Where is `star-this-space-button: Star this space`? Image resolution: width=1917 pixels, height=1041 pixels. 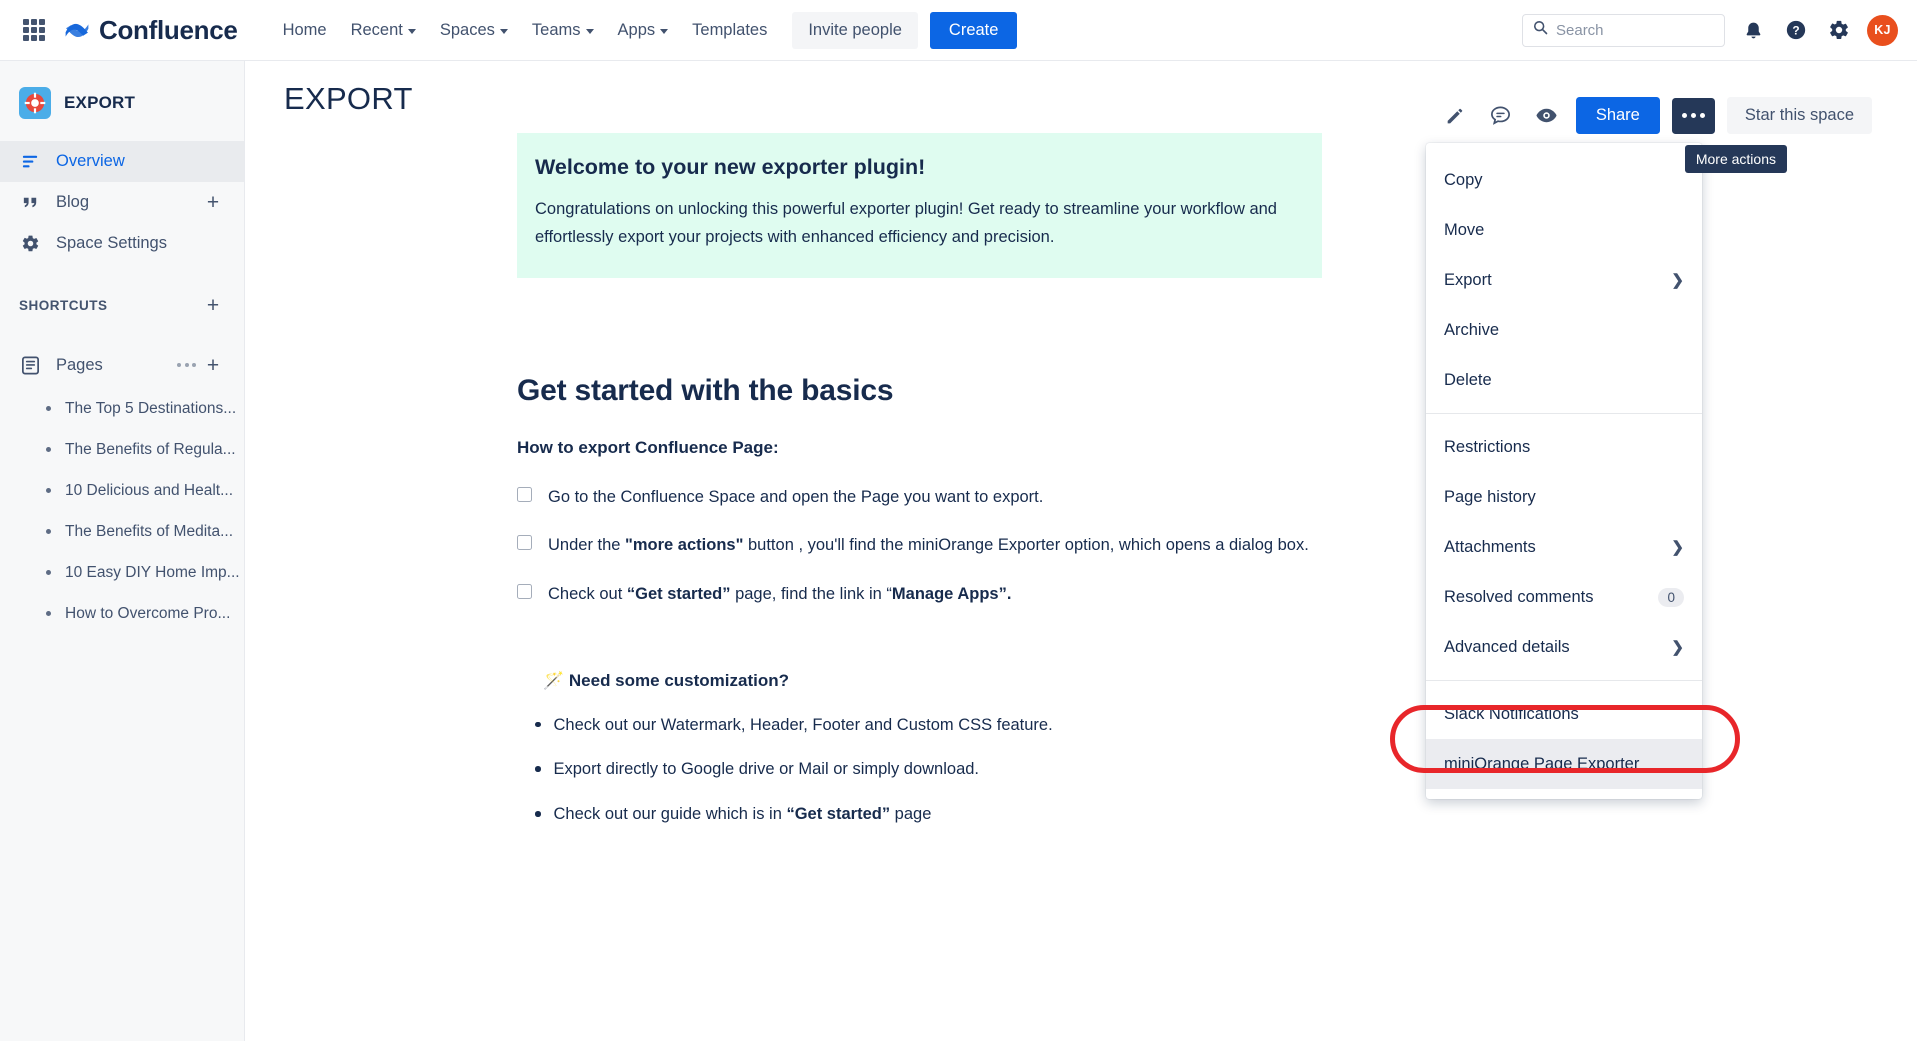 star-this-space-button: Star this space is located at coordinates (1799, 115).